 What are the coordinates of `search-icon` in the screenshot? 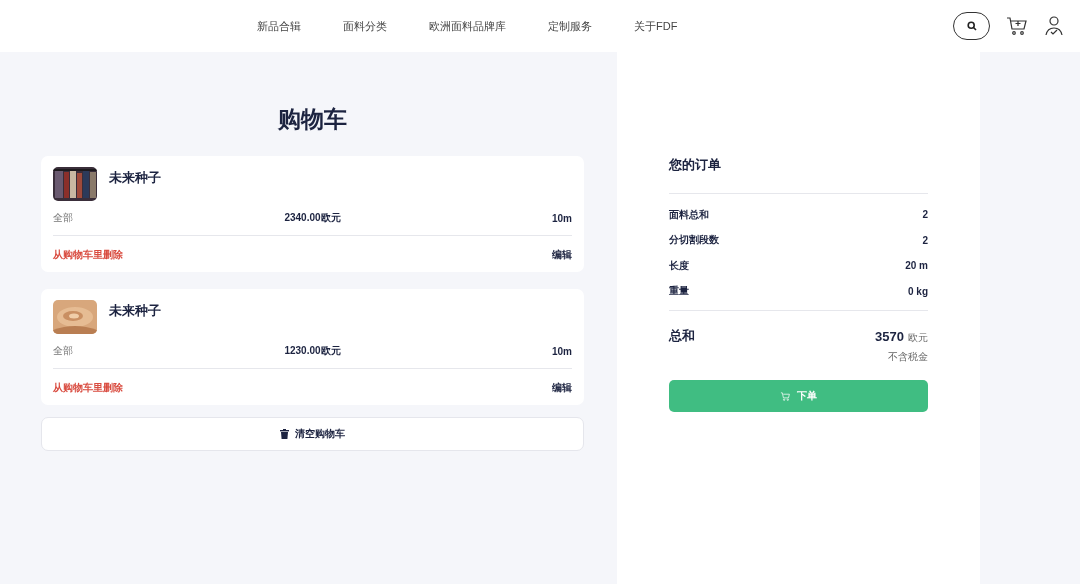 It's located at (971, 26).